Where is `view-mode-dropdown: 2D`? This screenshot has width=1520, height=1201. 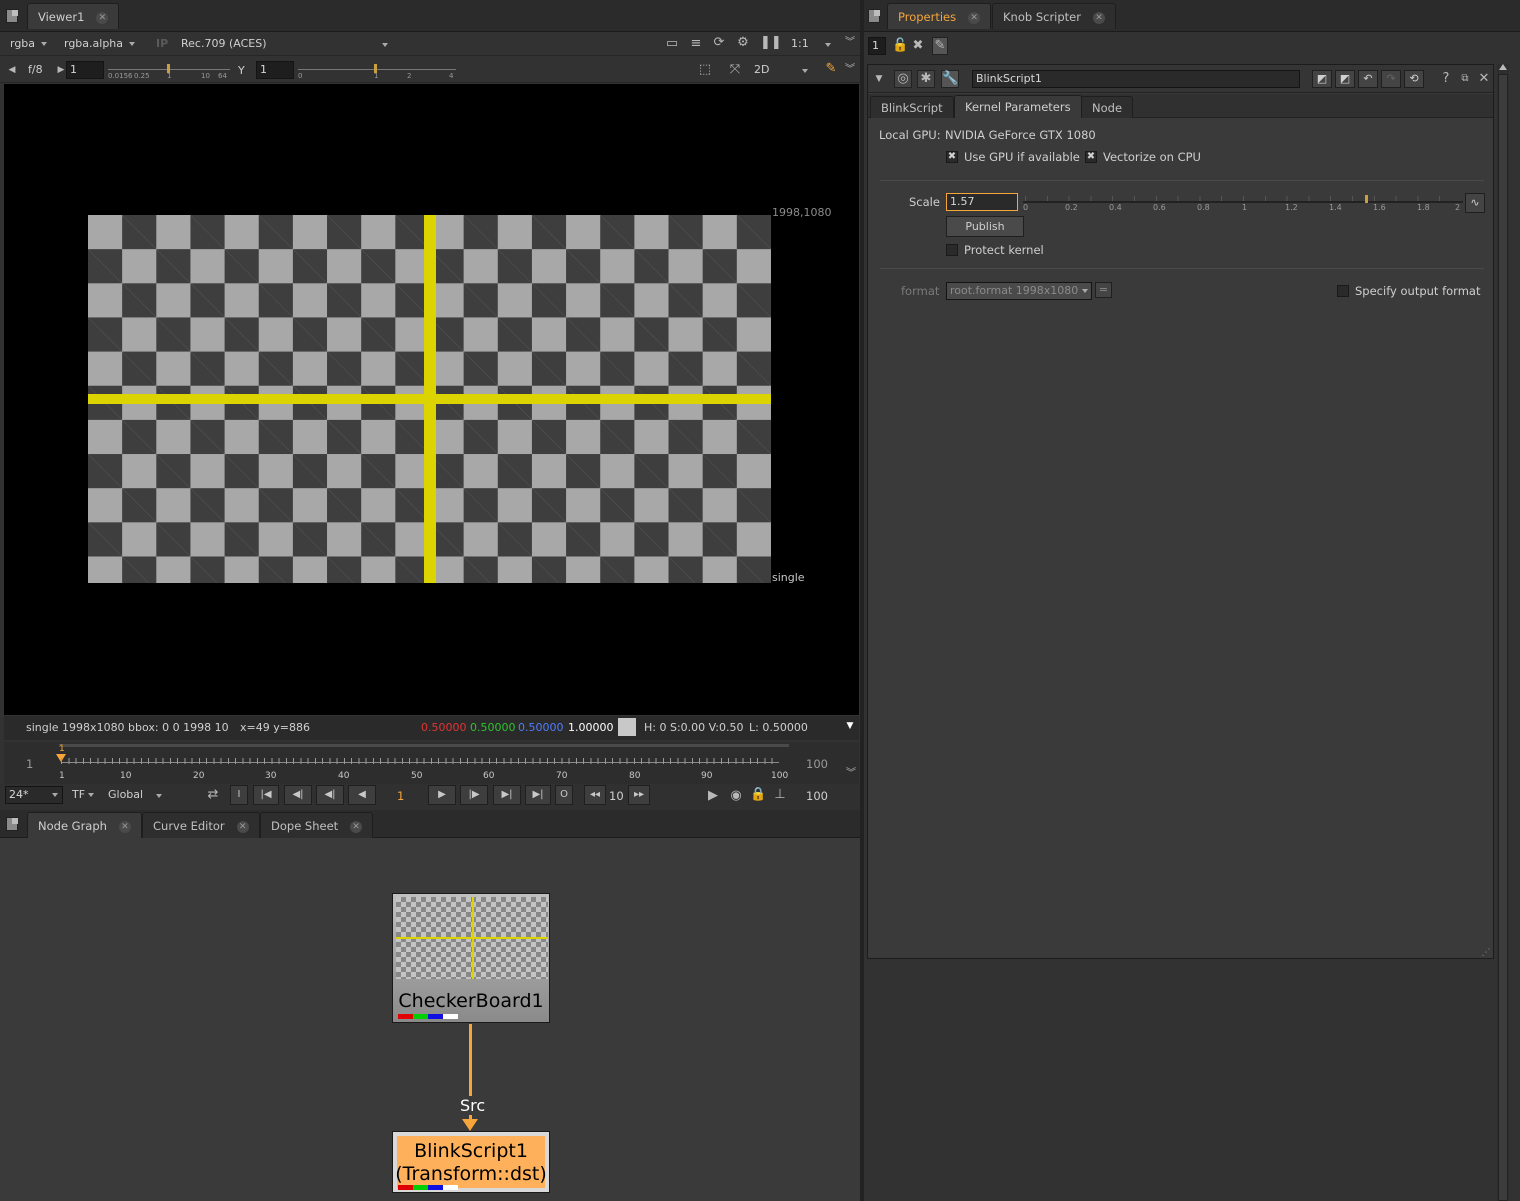
view-mode-dropdown: 2D is located at coordinates (781, 70).